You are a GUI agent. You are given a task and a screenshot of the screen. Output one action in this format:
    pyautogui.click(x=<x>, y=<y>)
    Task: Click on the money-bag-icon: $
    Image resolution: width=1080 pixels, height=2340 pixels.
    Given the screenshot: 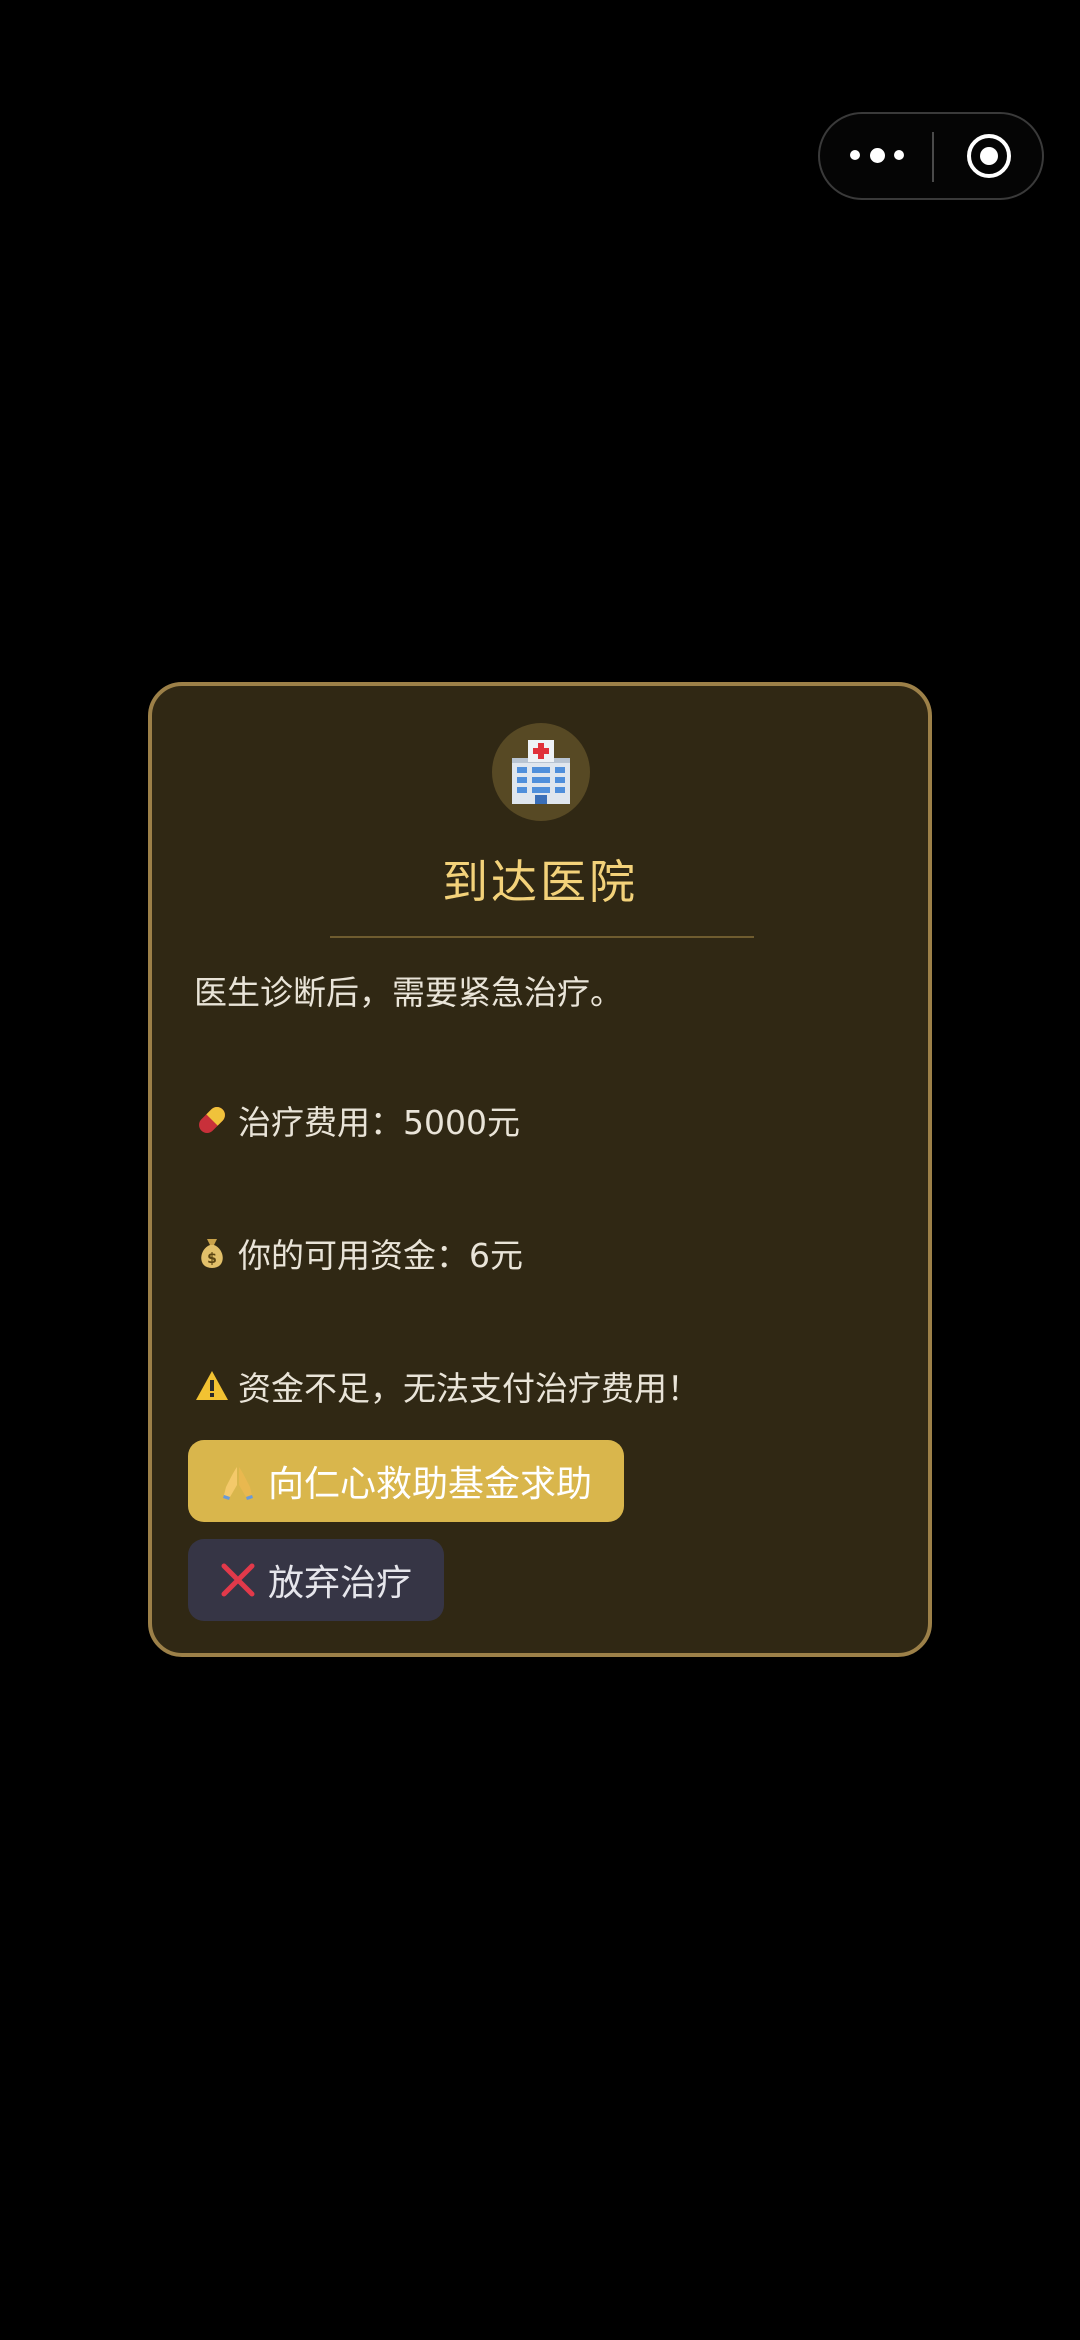 What is the action you would take?
    pyautogui.click(x=212, y=1253)
    